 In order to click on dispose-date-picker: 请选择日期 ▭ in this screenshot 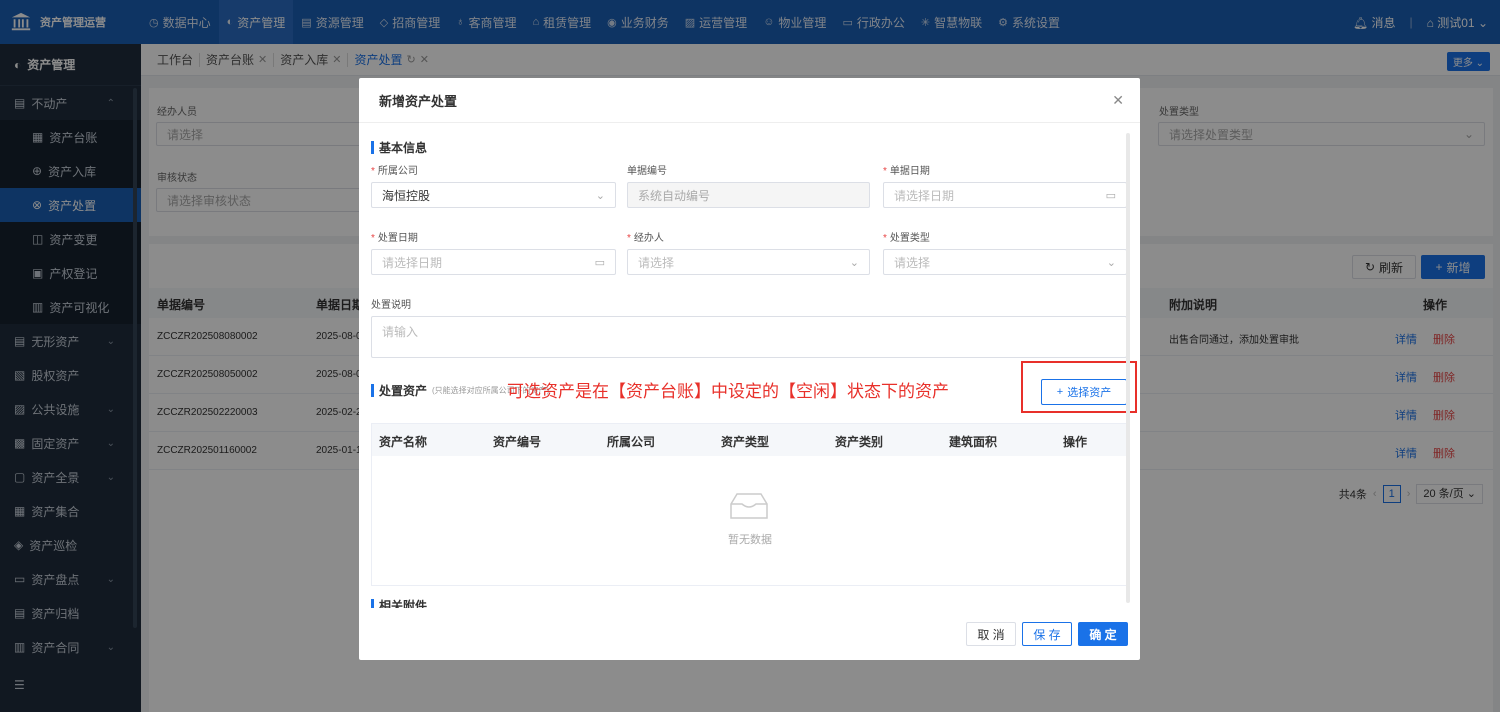, I will do `click(493, 262)`.